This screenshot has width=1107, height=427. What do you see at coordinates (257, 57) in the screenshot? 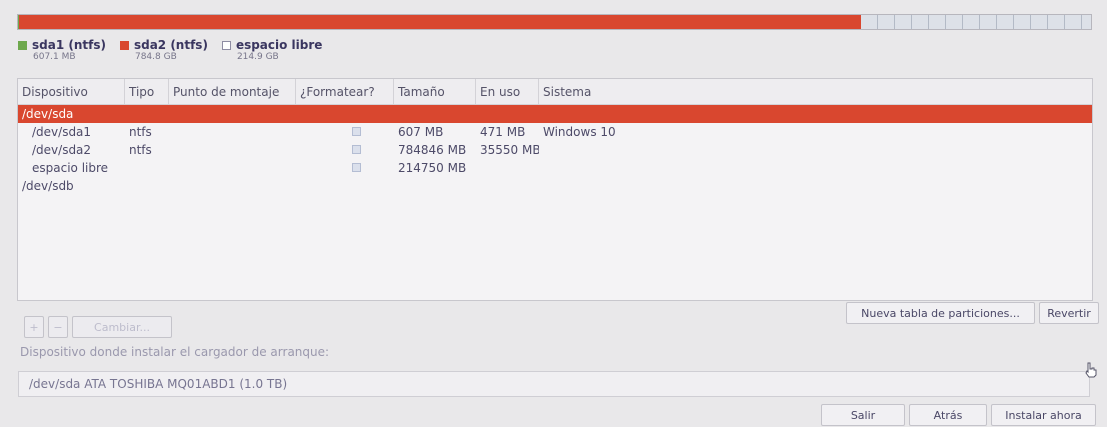
I see `legend-size: 214.9 GB` at bounding box center [257, 57].